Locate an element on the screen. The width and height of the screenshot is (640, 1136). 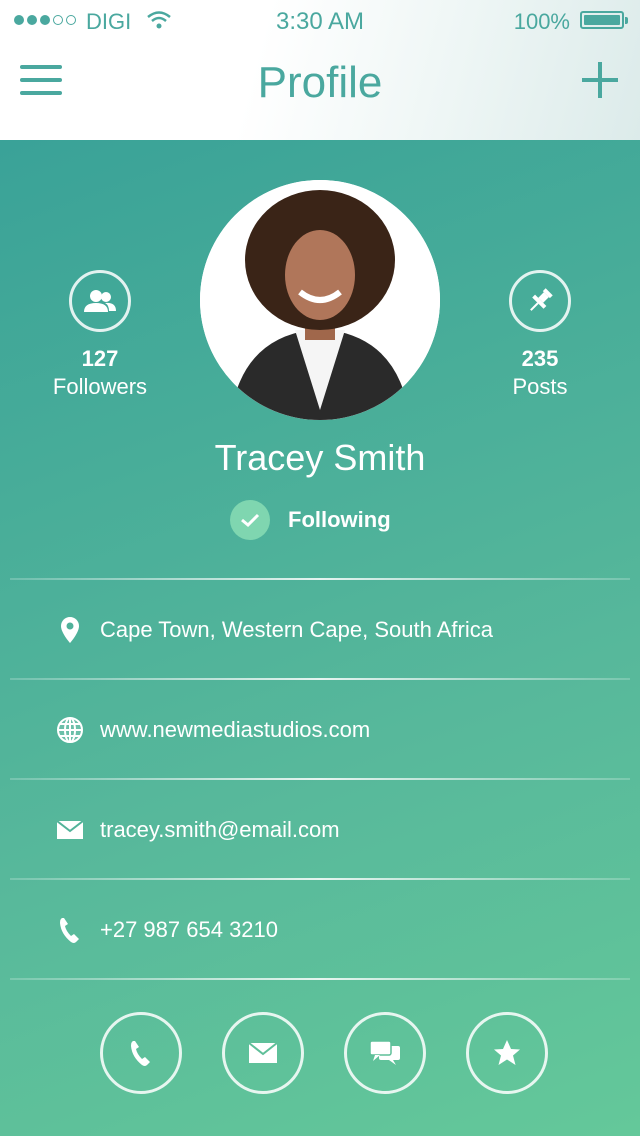
email-row: tracey.smith@email.com is located at coordinates (320, 830).